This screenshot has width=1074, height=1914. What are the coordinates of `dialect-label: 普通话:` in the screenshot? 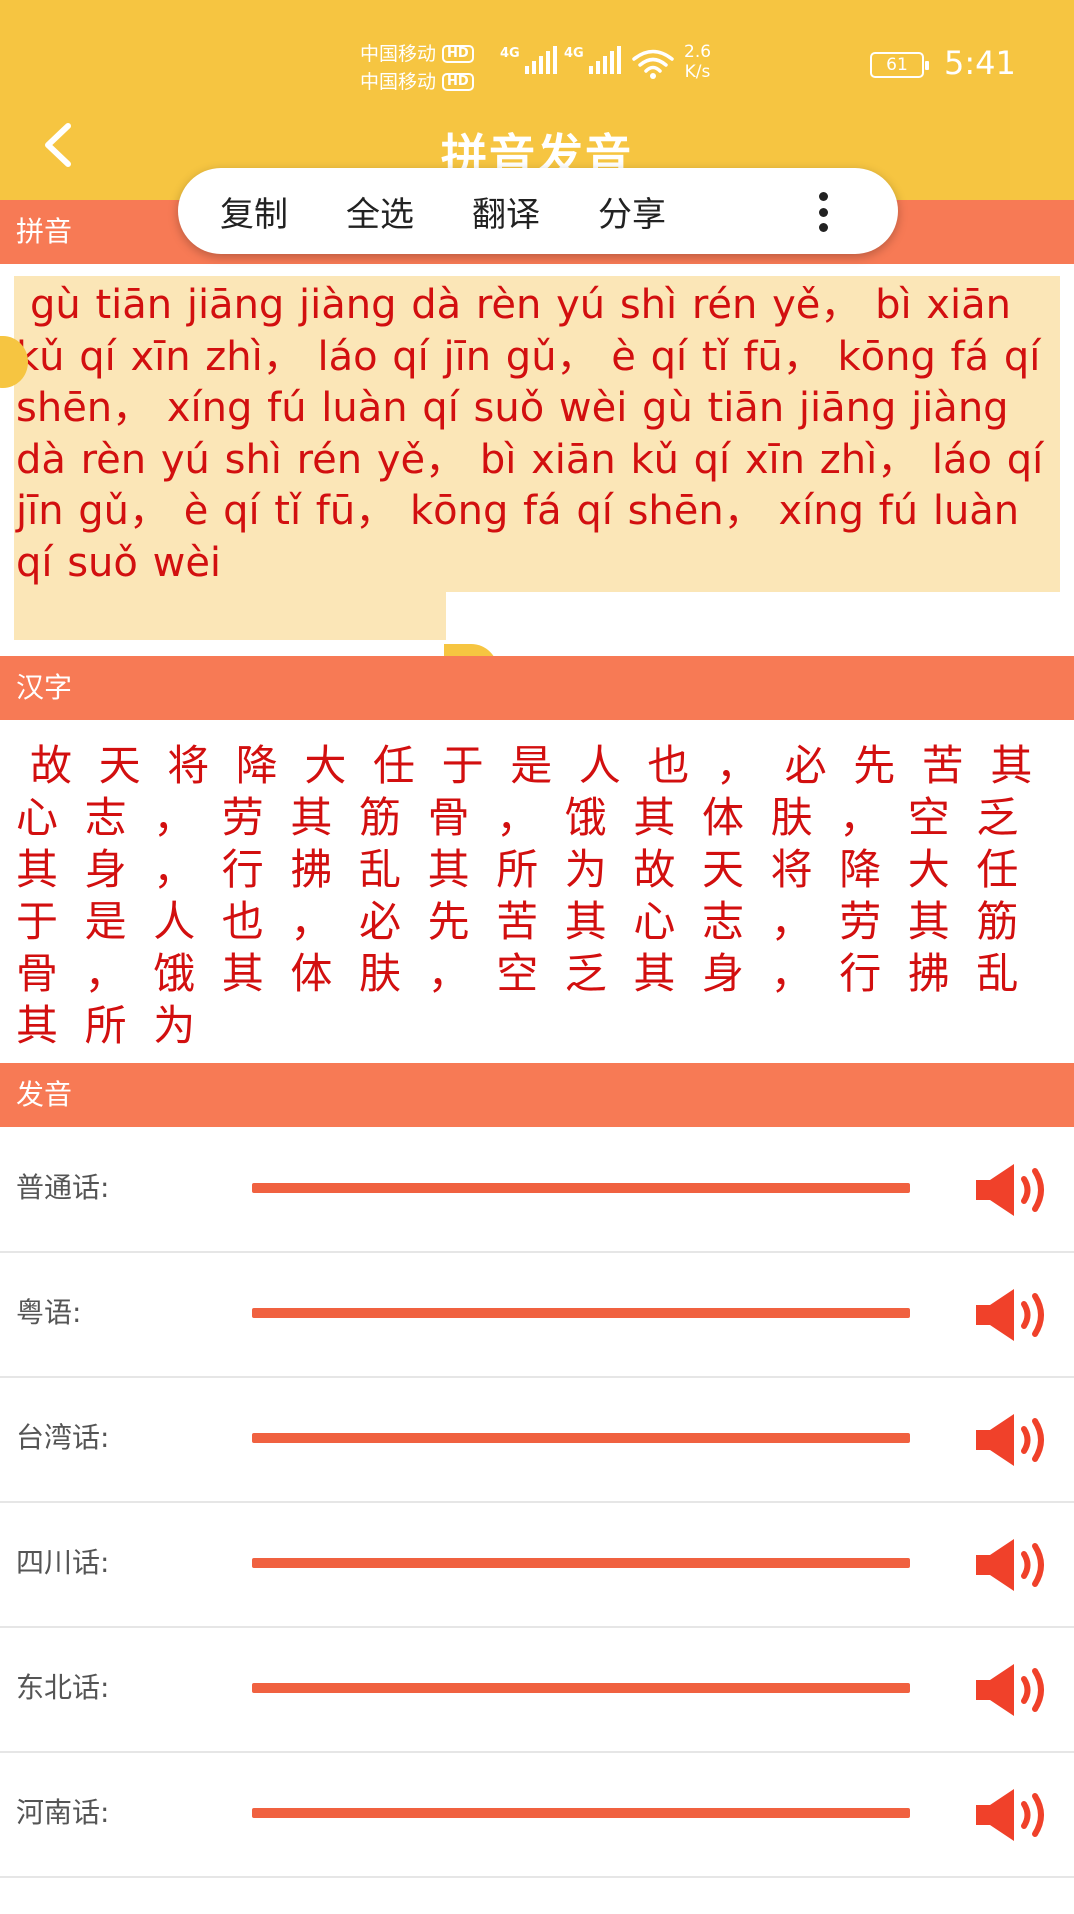 It's located at (63, 1187).